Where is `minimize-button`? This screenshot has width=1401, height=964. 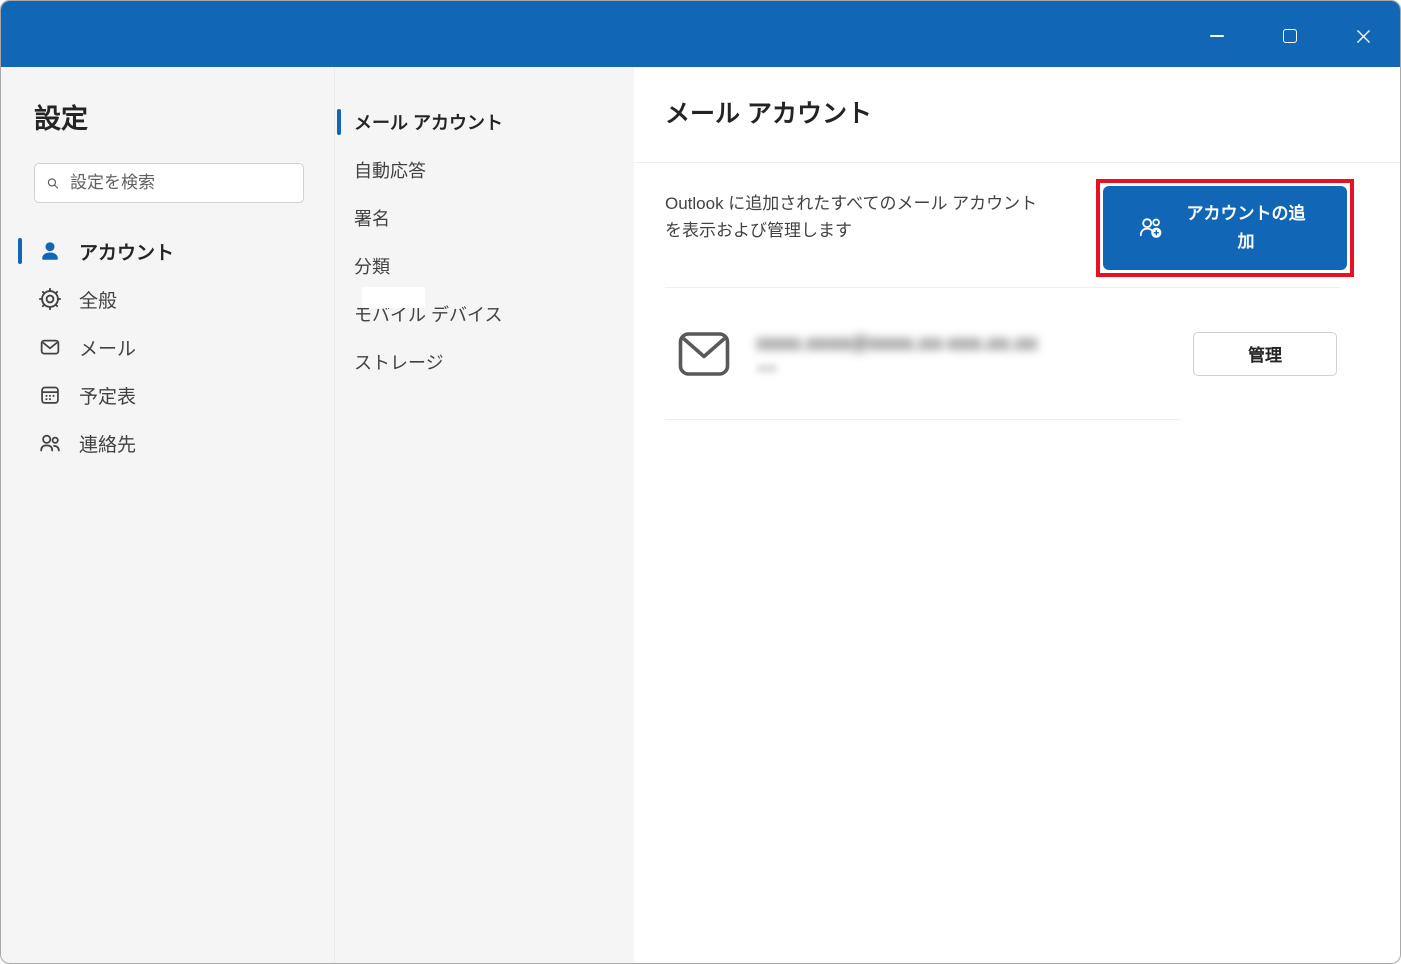 minimize-button is located at coordinates (1217, 36).